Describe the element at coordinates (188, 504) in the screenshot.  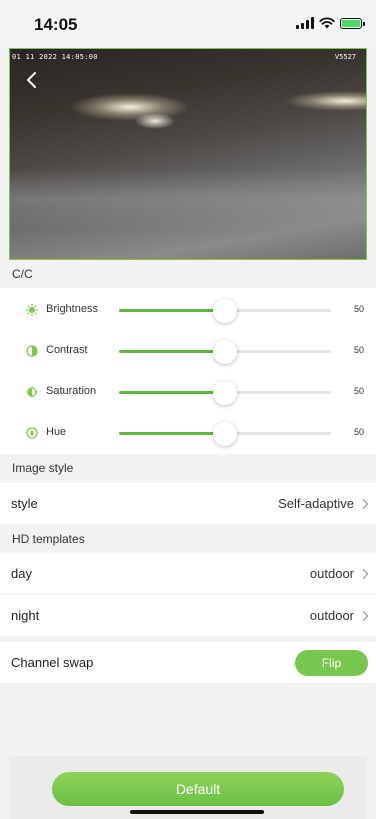
I see `style-row: style Self-adaptive` at that location.